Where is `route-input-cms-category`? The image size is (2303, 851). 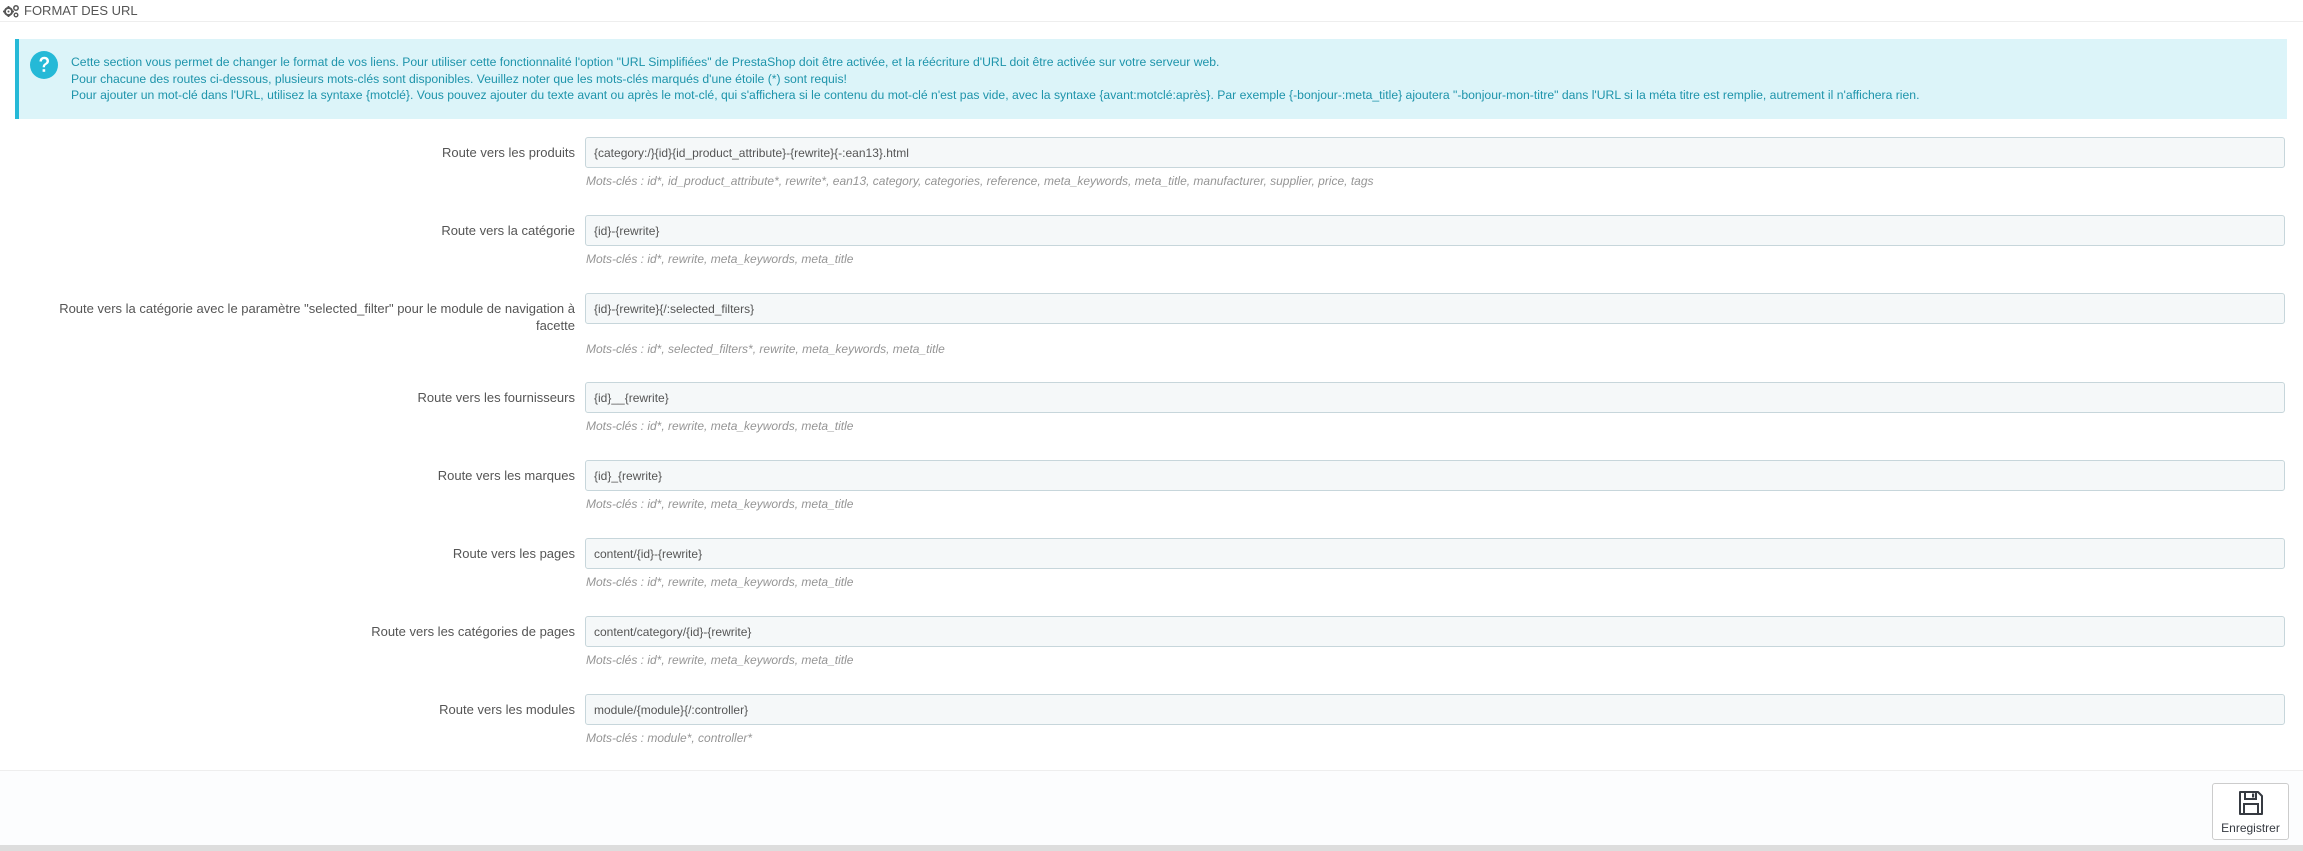 route-input-cms-category is located at coordinates (1435, 631).